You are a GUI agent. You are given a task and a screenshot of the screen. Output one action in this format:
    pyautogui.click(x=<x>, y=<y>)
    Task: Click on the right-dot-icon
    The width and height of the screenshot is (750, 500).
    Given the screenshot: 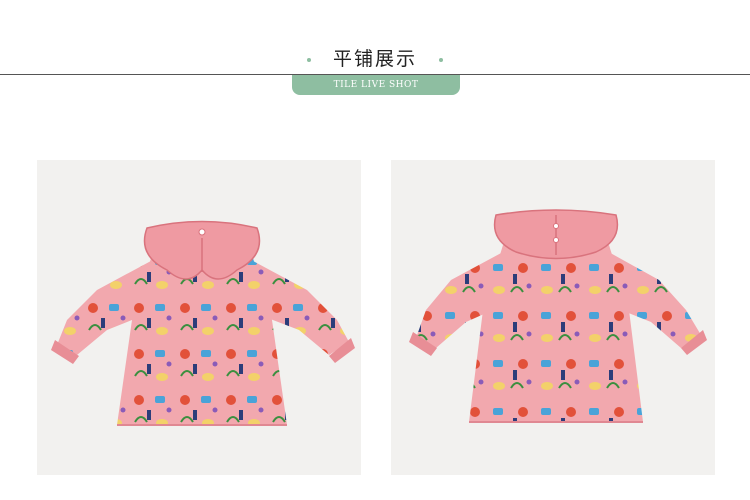 What is the action you would take?
    pyautogui.click(x=441, y=59)
    